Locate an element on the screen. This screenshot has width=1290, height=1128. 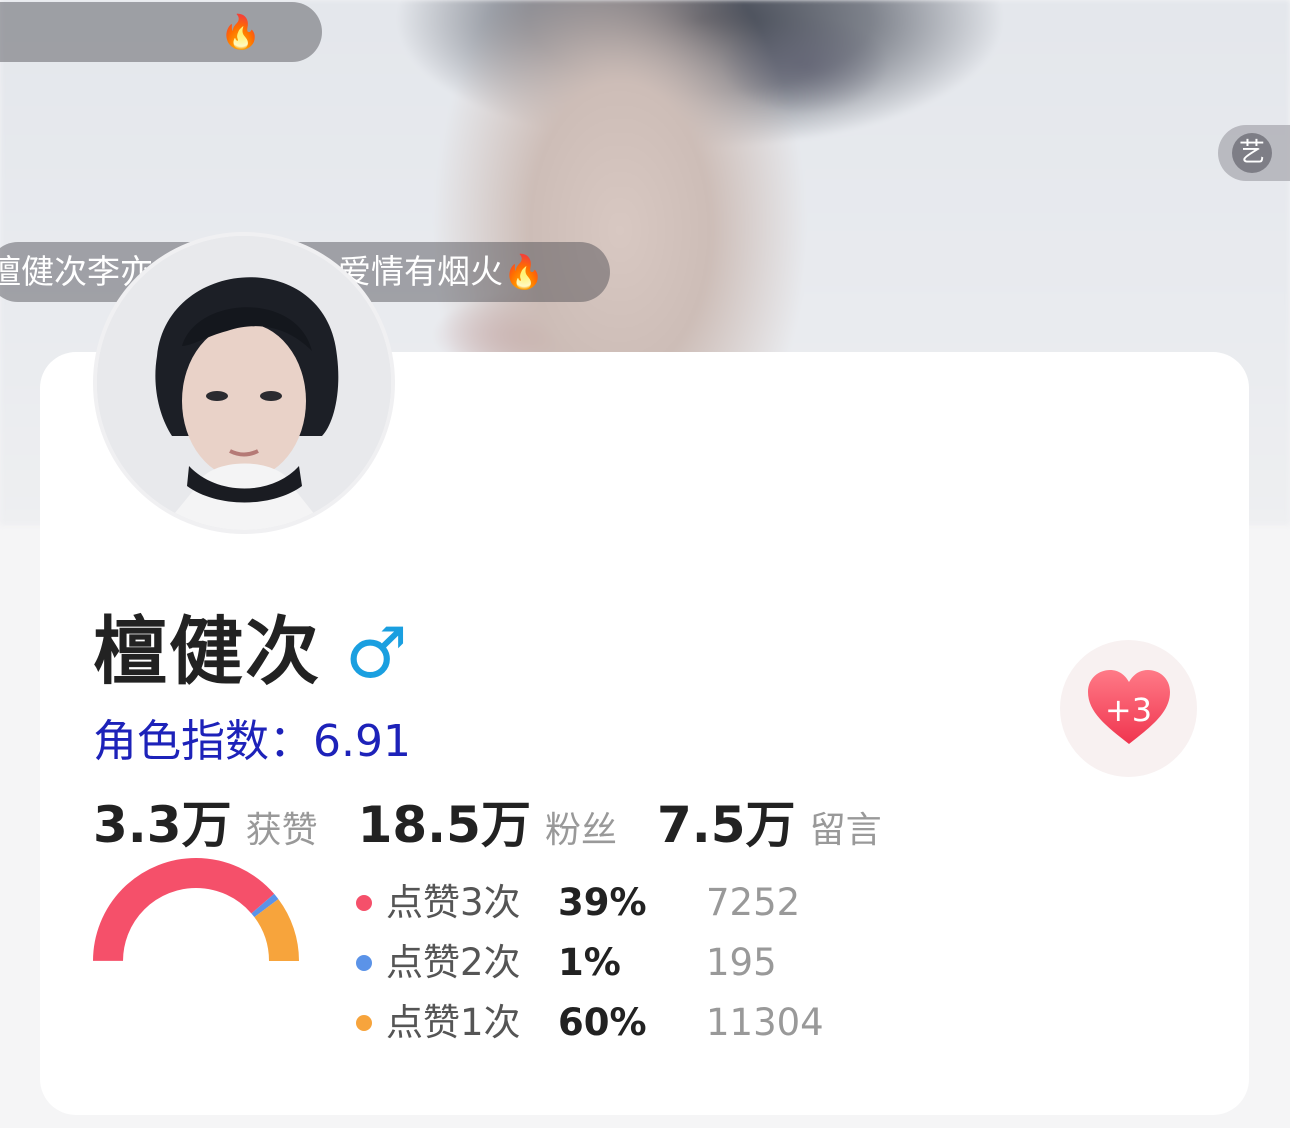
legend-count: 7252 is located at coordinates (753, 902).